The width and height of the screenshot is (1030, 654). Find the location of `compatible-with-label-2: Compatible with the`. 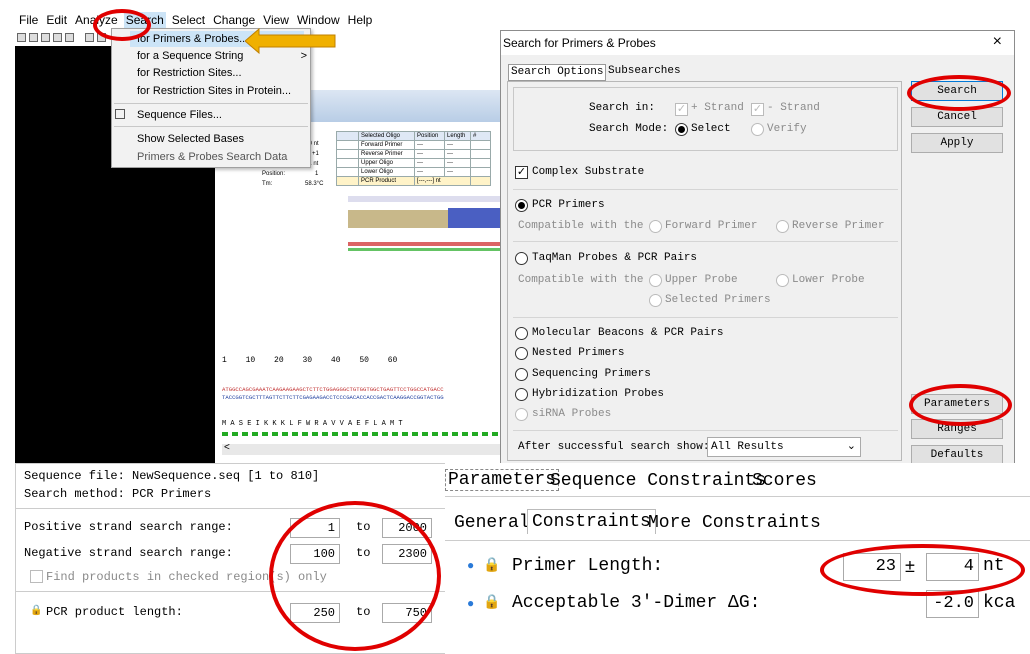

compatible-with-label-2: Compatible with the is located at coordinates (581, 280).